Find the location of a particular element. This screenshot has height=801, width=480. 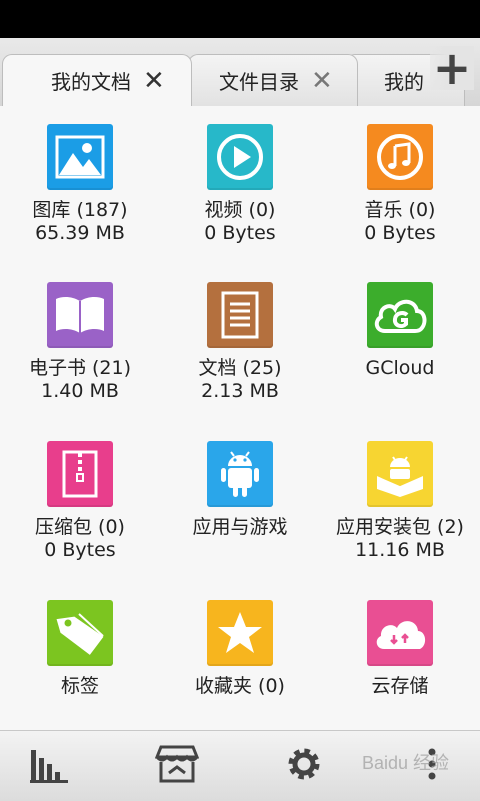

watermark: Baidu 经验 is located at coordinates (406, 763).